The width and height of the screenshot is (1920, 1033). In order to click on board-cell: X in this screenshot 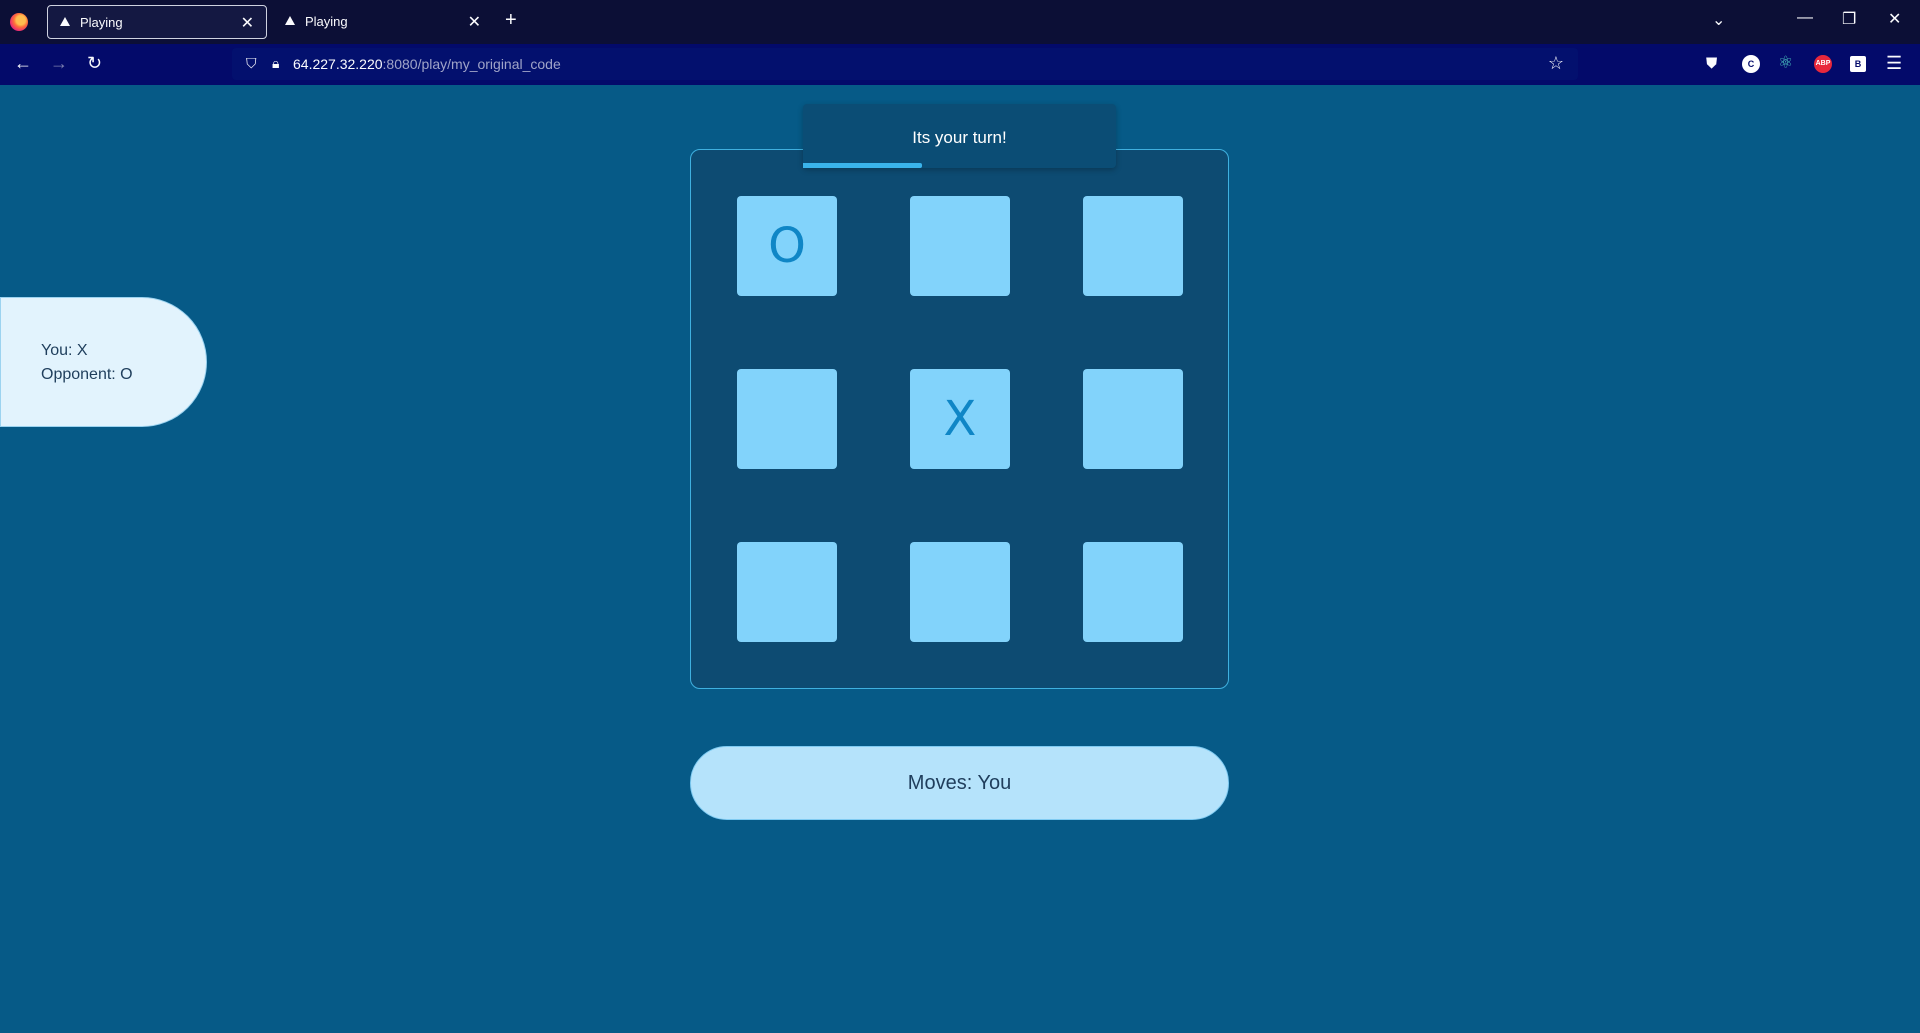, I will do `click(960, 419)`.